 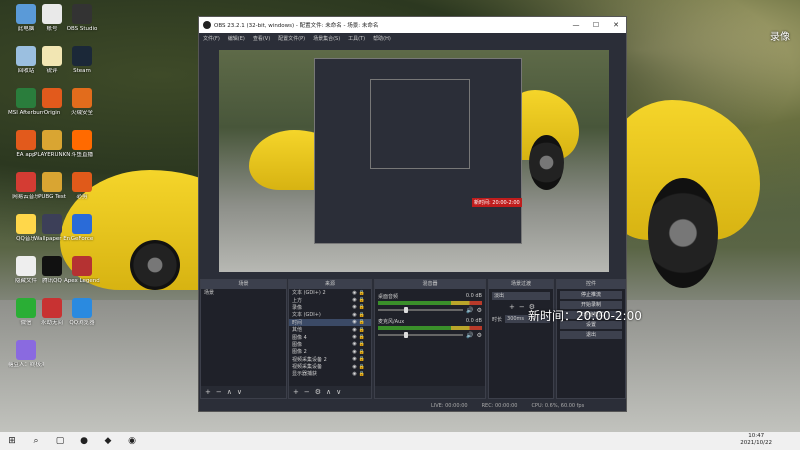 I want to click on control-button: 退出, so click(x=591, y=335).